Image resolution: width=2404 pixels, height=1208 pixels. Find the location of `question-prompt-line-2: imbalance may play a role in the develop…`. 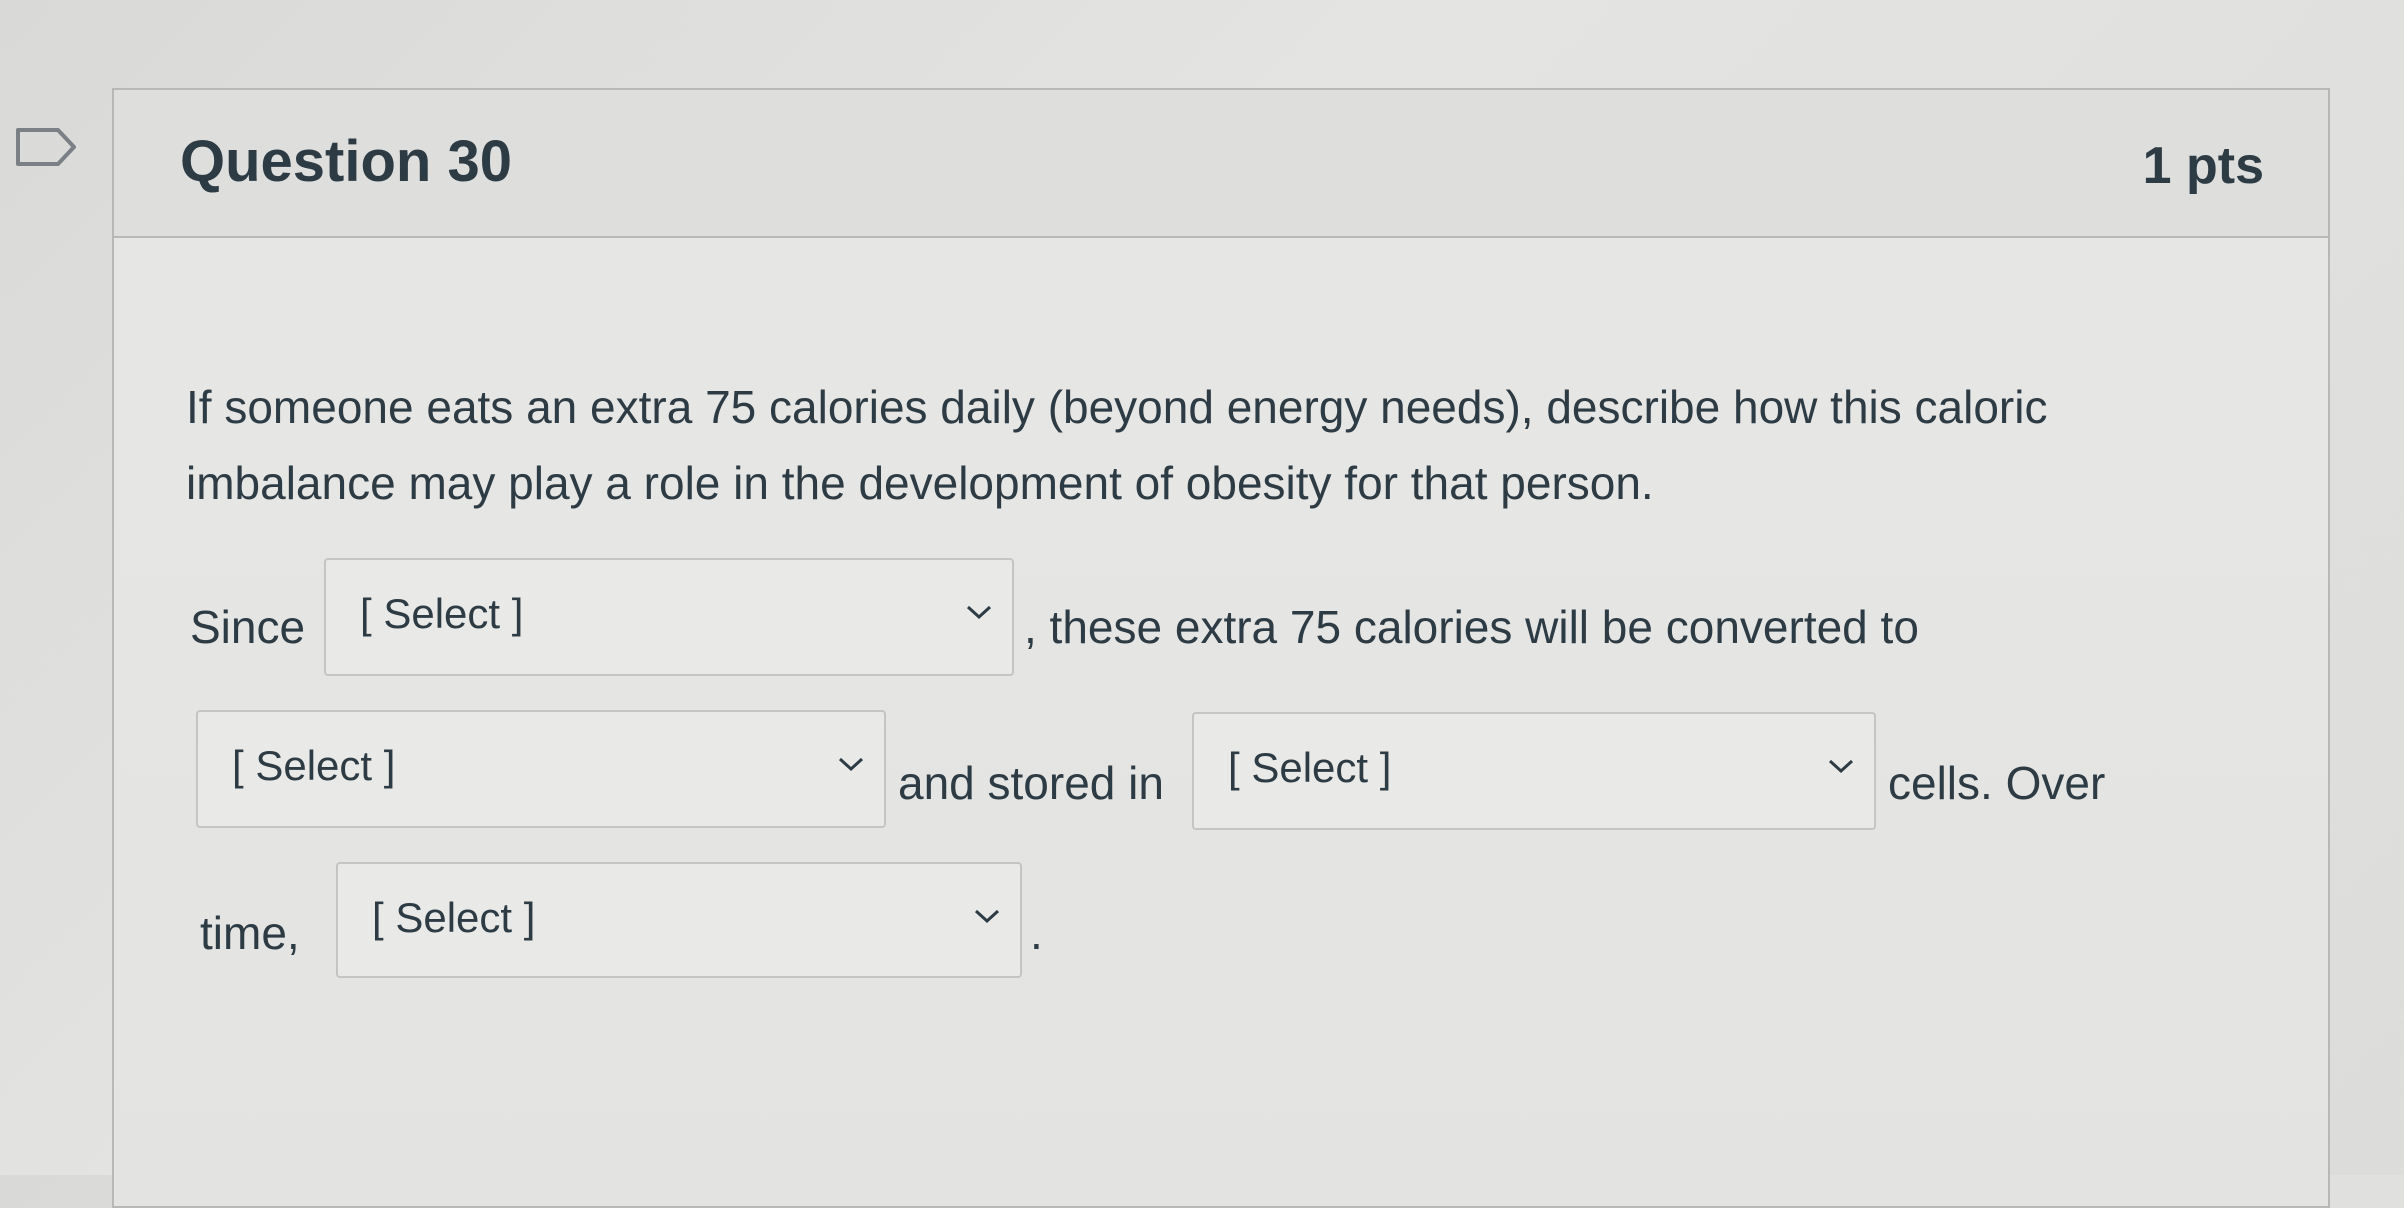

question-prompt-line-2: imbalance may play a role in the develop… is located at coordinates (920, 483).